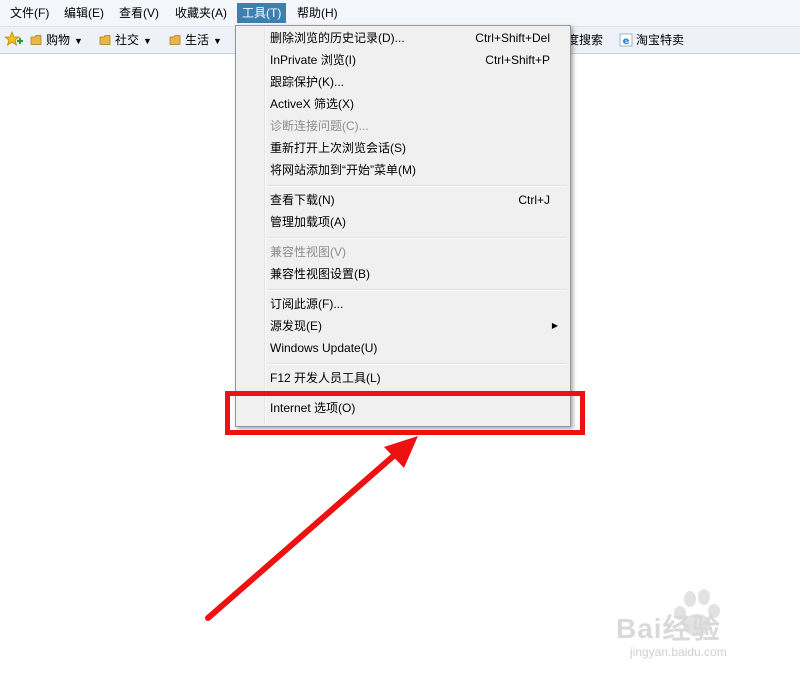 This screenshot has height=680, width=800. I want to click on annotation-arrow-icon, so click(311, 528).